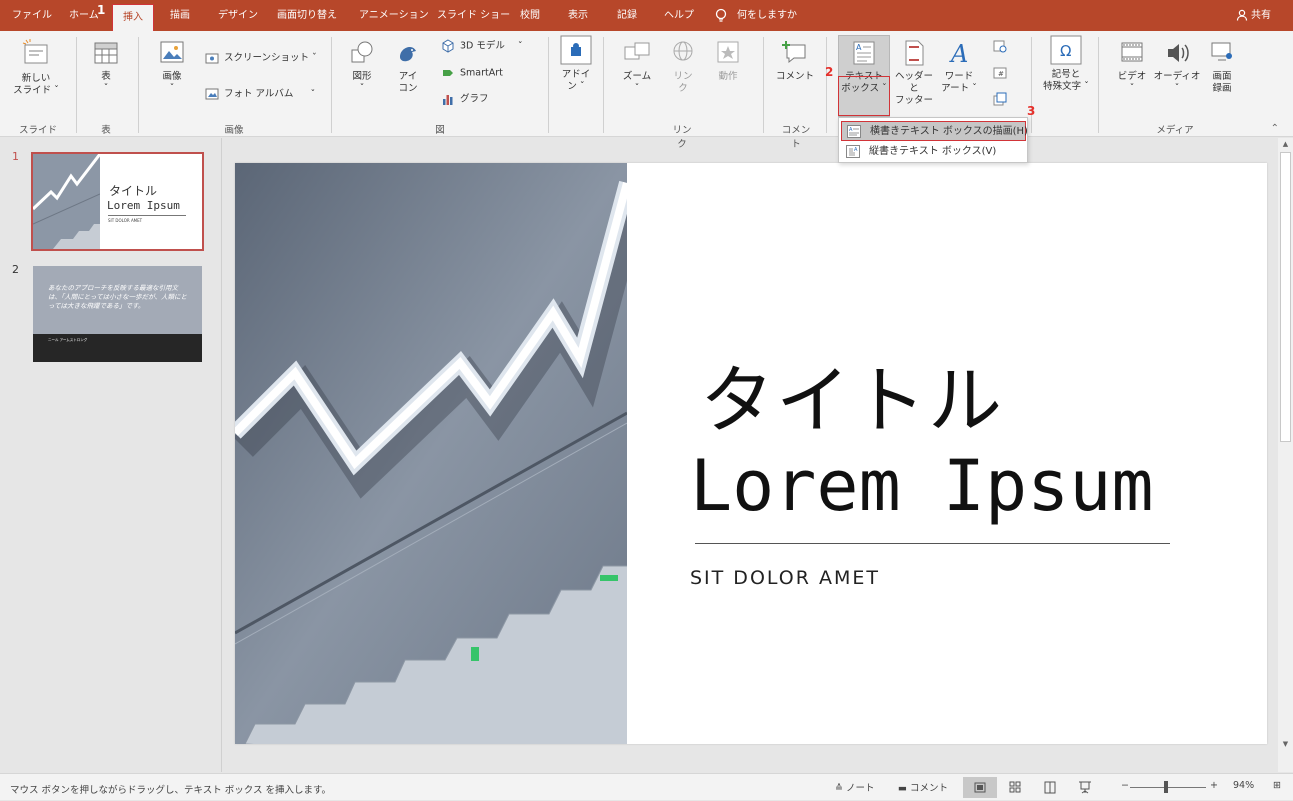 This screenshot has height=801, width=1293. Describe the element at coordinates (578, 15) in the screenshot. I see `tab-view: 表示` at that location.